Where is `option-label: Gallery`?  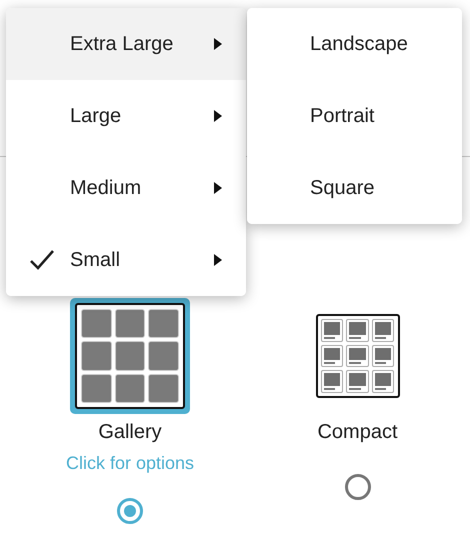
option-label: Gallery is located at coordinates (130, 432).